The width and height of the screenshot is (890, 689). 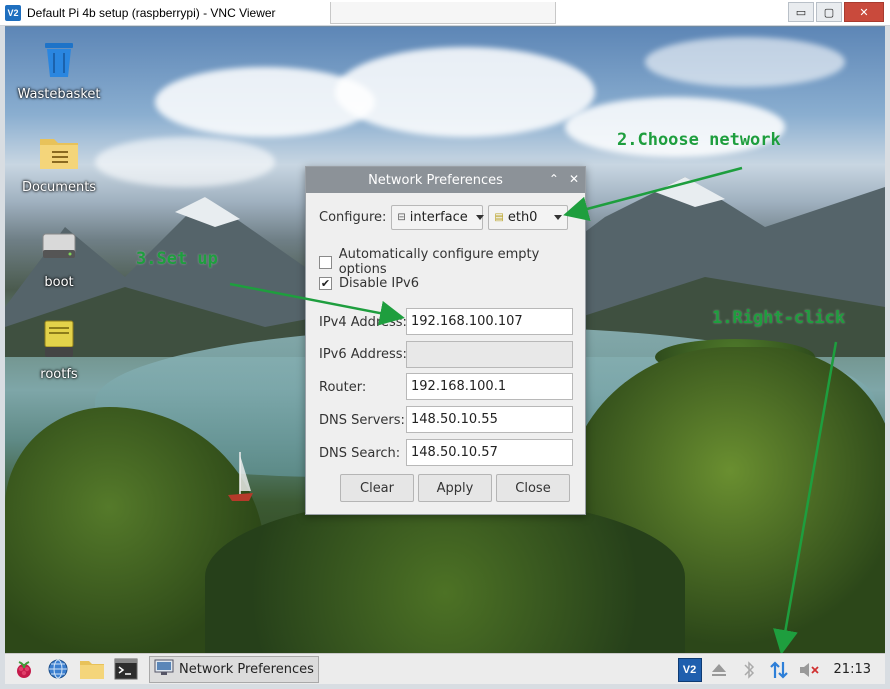 What do you see at coordinates (801, 12) in the screenshot?
I see `minimize-button: ▭` at bounding box center [801, 12].